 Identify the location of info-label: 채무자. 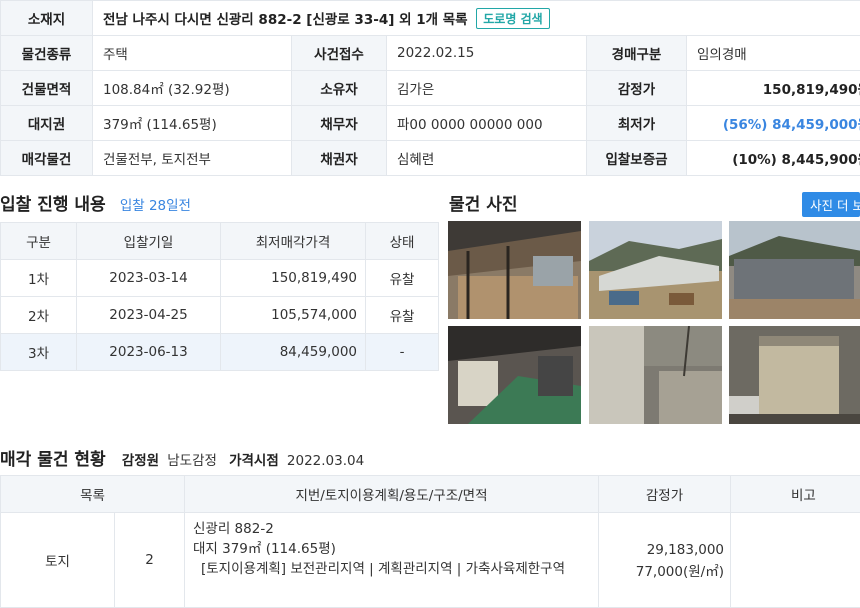
(339, 123).